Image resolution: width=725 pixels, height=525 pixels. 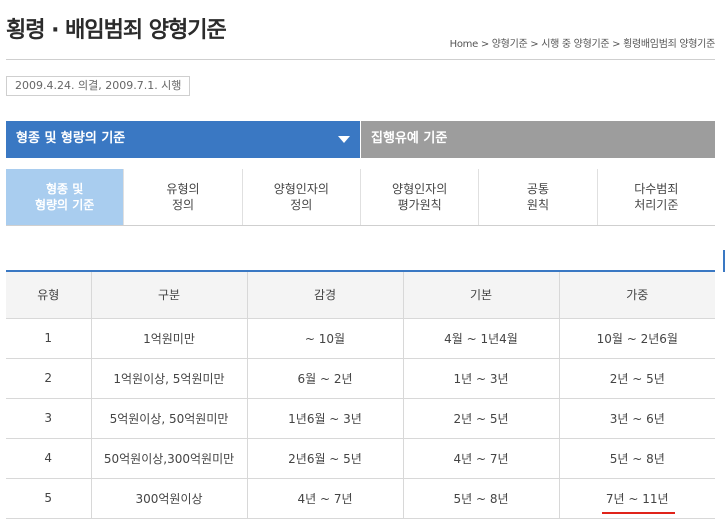 I want to click on table-row: 5 300억원이상 4년 ~ 7년 5년 ~ 8년 7년 ~ 11년, so click(x=360, y=498).